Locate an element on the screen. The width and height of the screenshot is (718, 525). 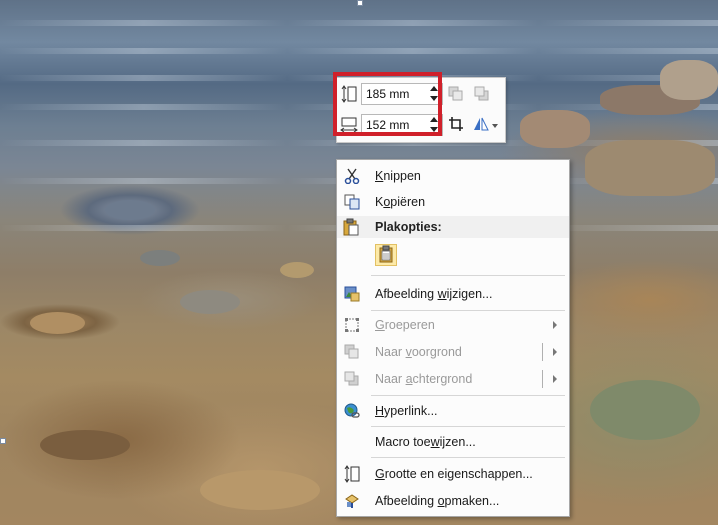
menu-item-send-backward: Naar achtergrond is located at coordinates (453, 379).